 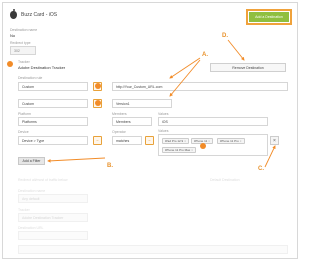 I want to click on callout-d: D., so click(x=225, y=36).